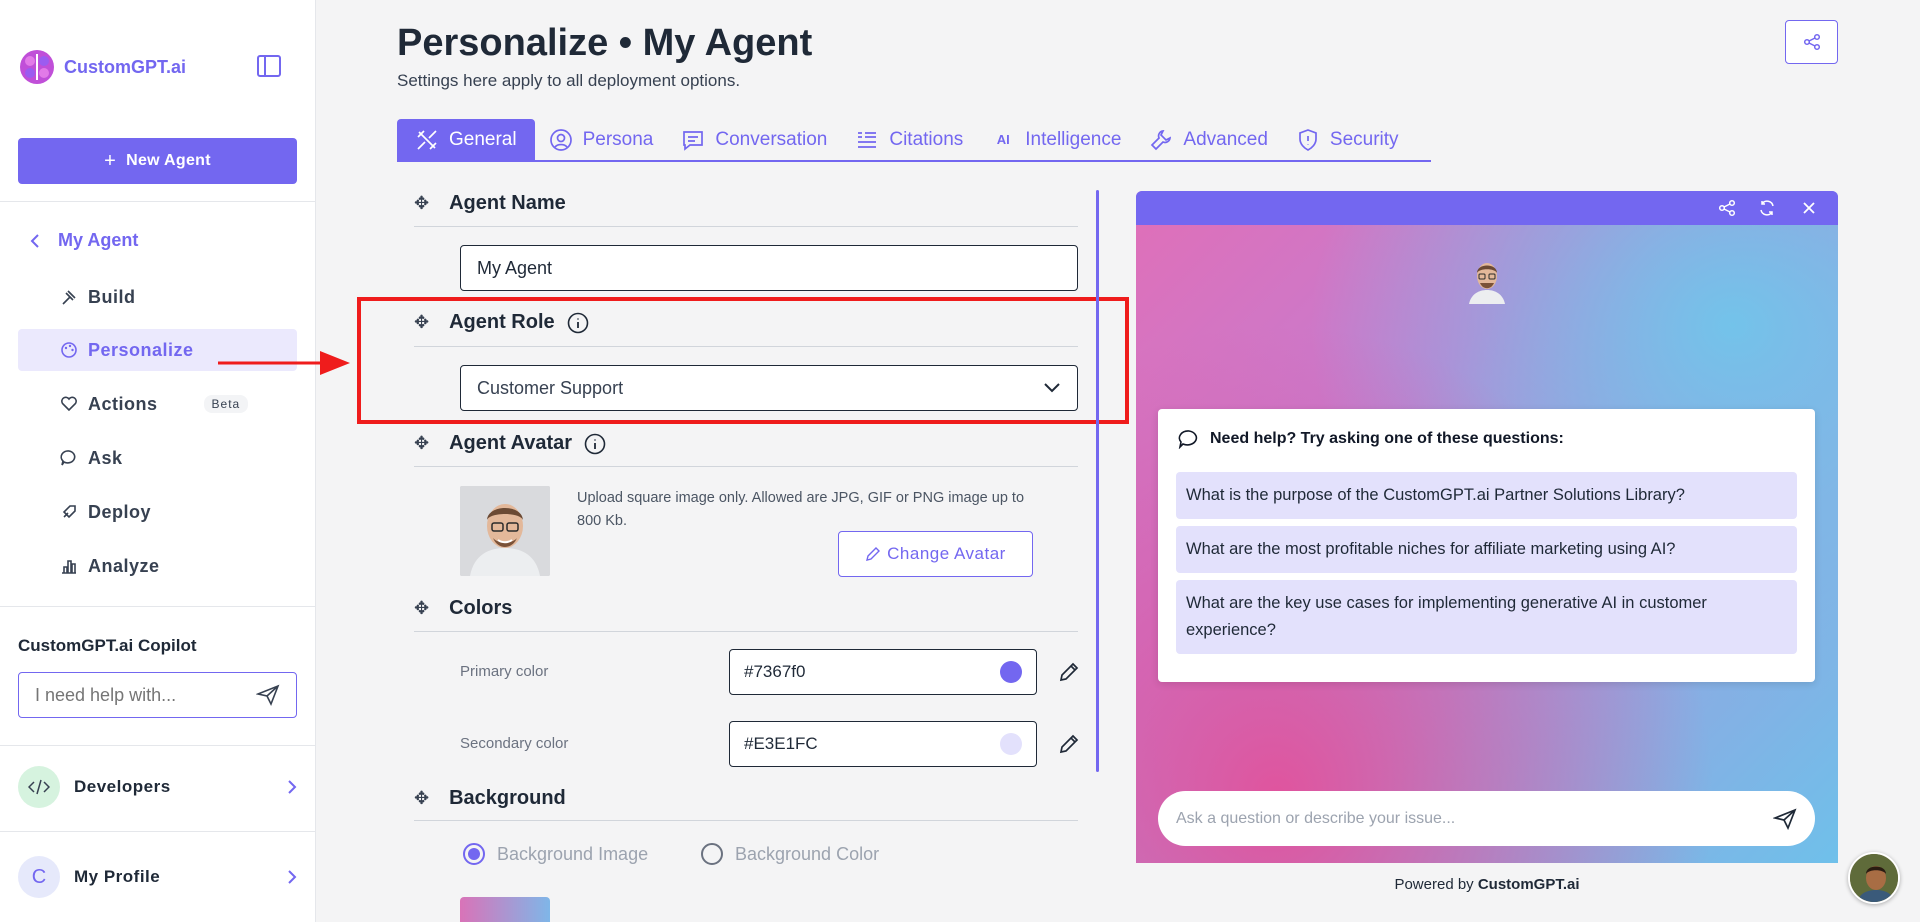  Describe the element at coordinates (157, 512) in the screenshot. I see `sidebar-item-deploy: Deploy` at that location.